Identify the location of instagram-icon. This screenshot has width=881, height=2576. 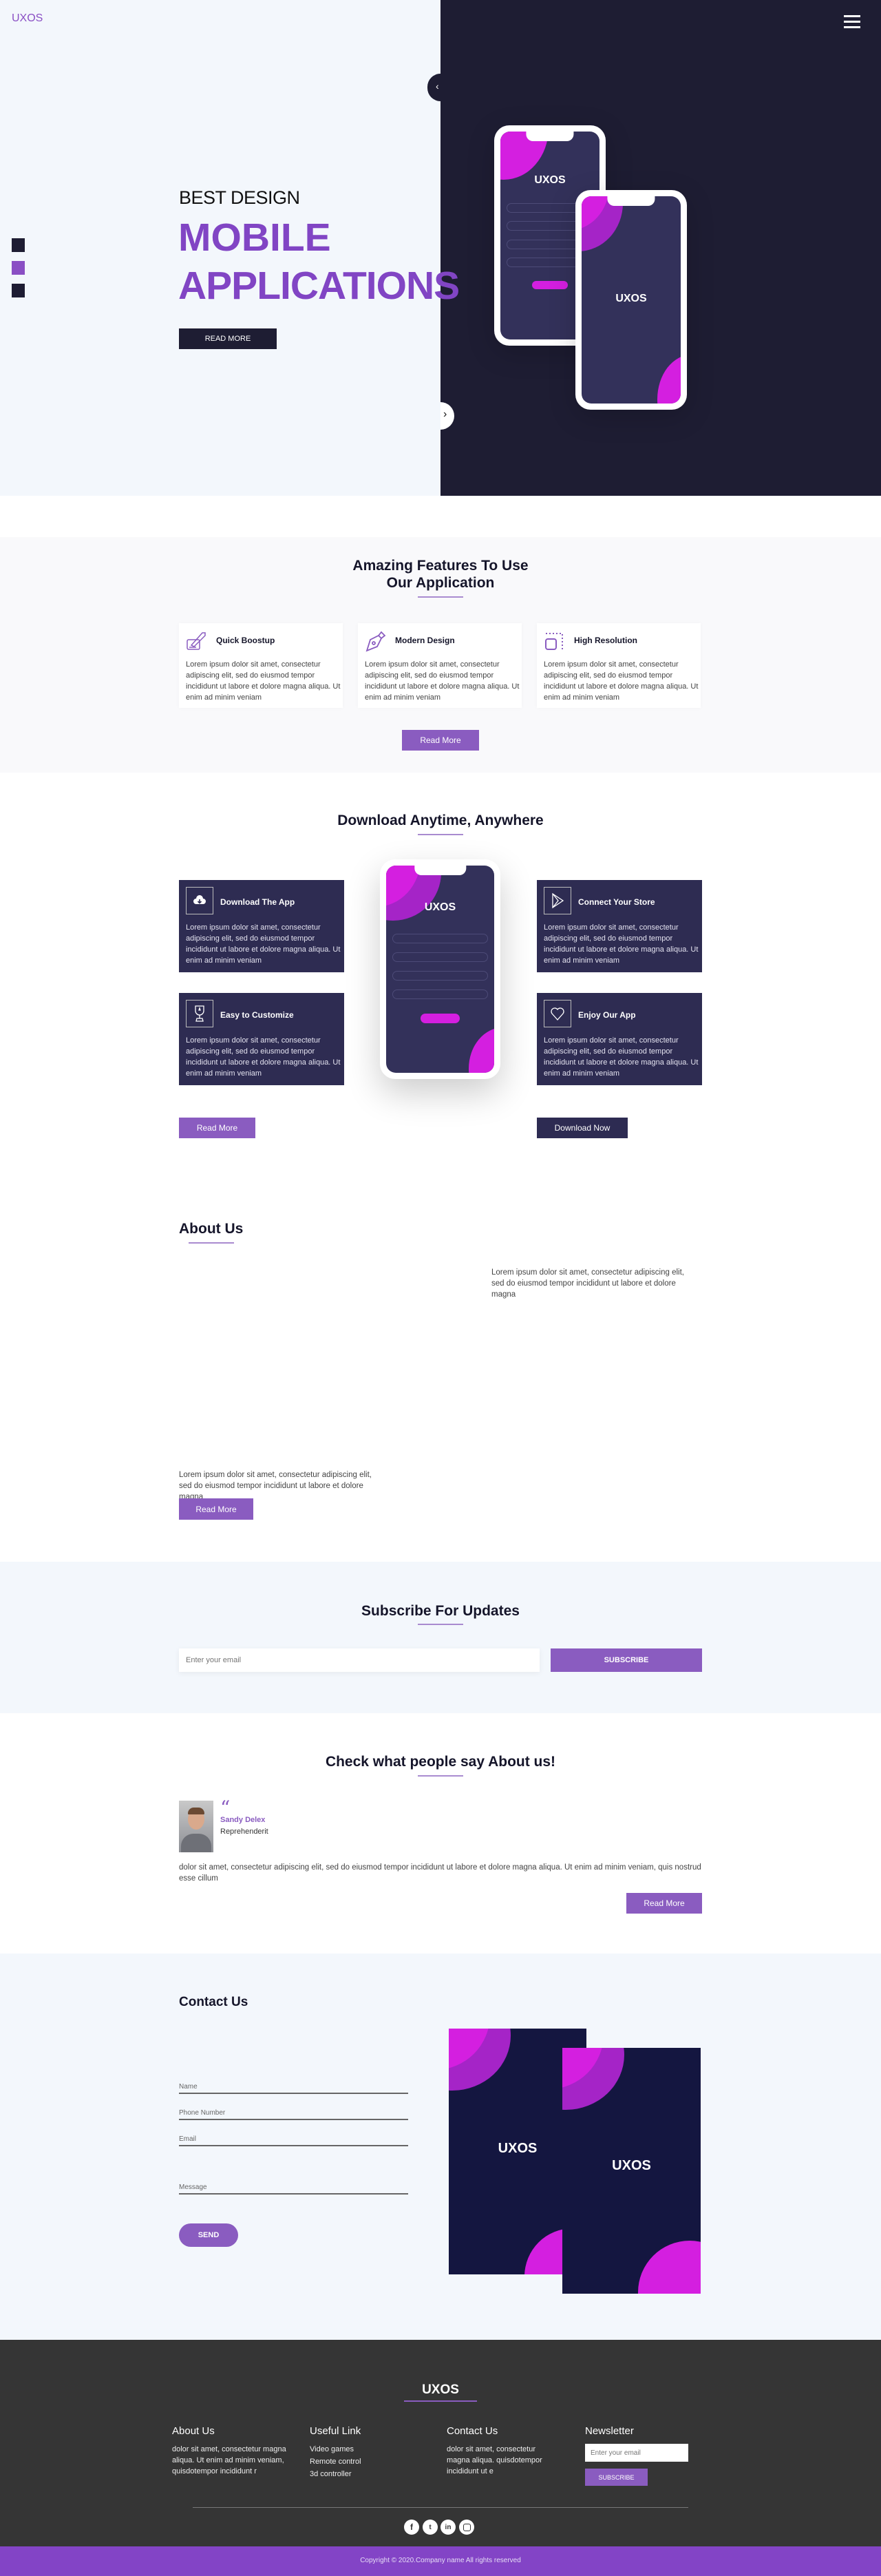
(466, 2527).